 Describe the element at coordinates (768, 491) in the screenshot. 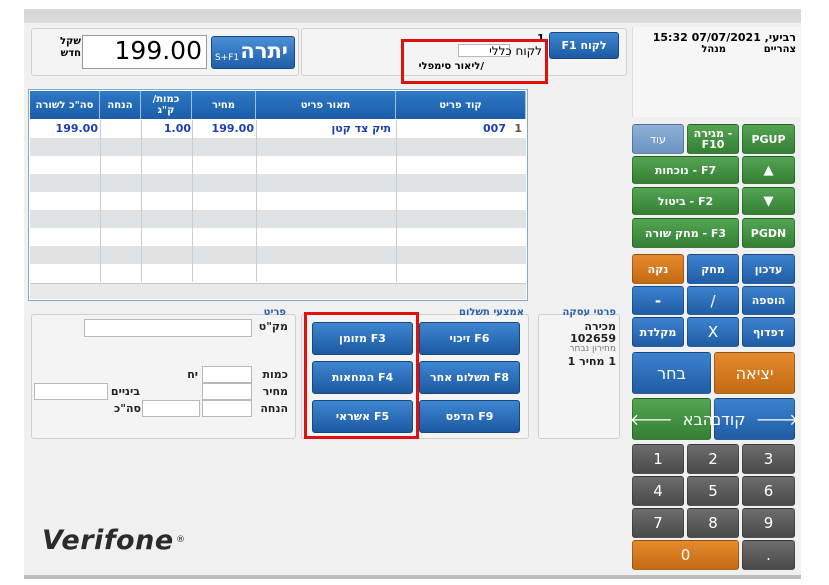

I see `key-6: 6` at that location.